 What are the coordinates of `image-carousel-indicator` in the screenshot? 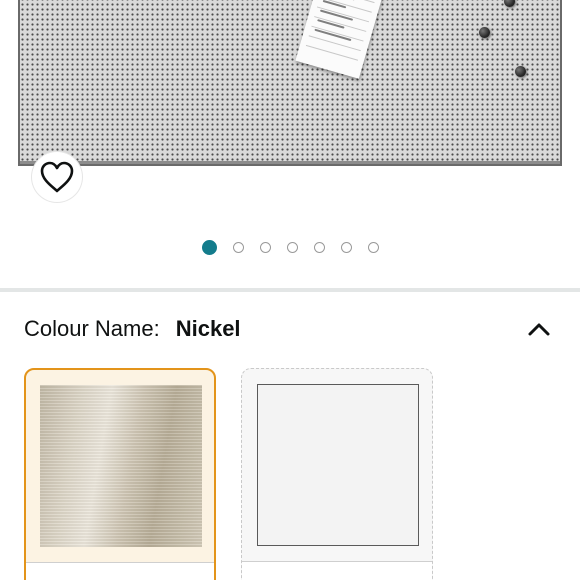 It's located at (290, 247).